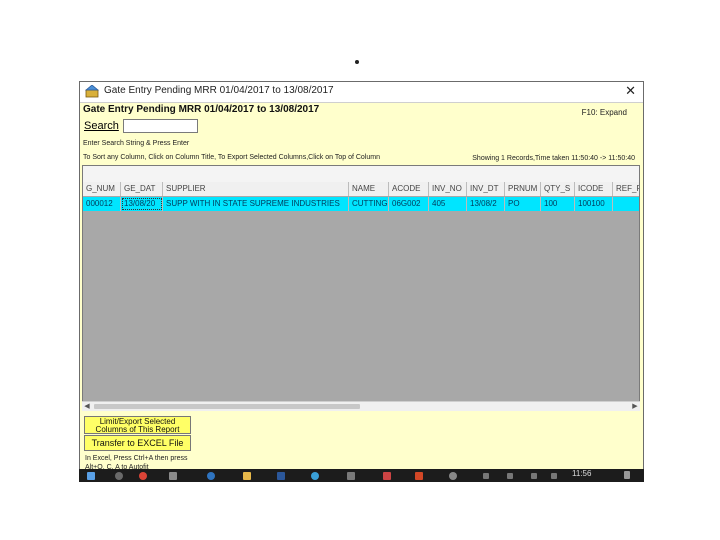 This screenshot has width=720, height=540. What do you see at coordinates (594, 204) in the screenshot?
I see `table-cell: 100100` at bounding box center [594, 204].